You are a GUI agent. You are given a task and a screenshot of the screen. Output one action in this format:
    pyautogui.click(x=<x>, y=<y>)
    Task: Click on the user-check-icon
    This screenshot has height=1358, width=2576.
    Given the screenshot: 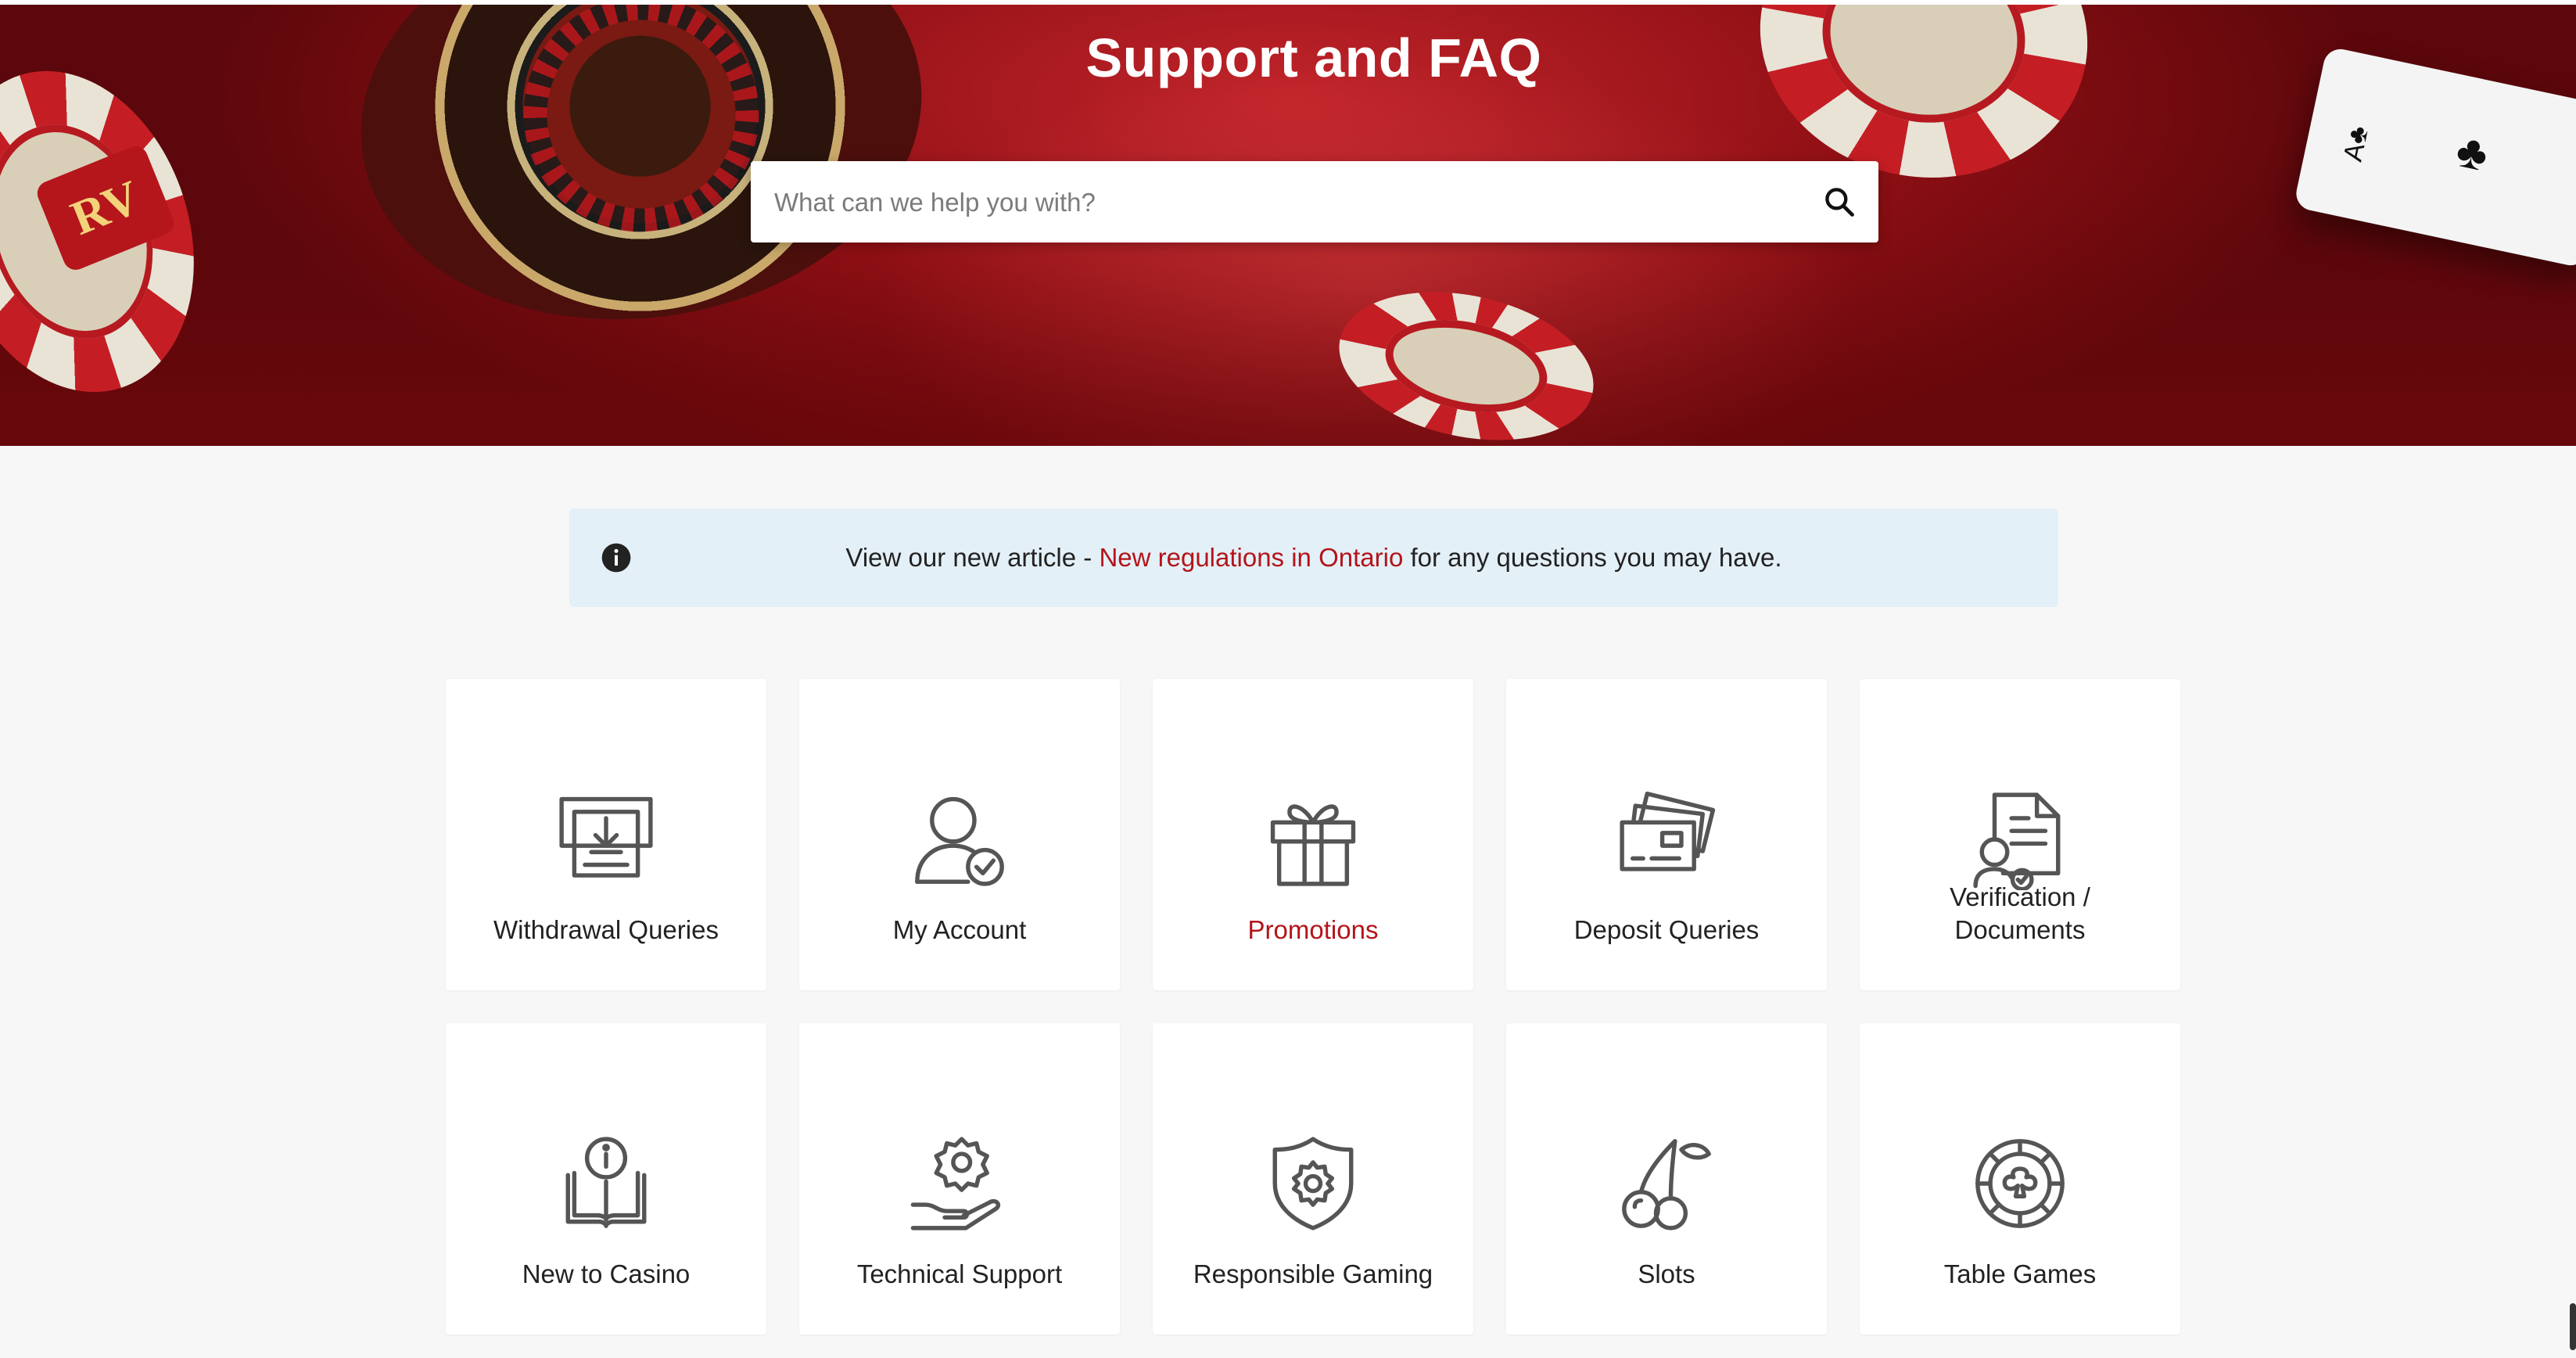 What is the action you would take?
    pyautogui.click(x=959, y=841)
    